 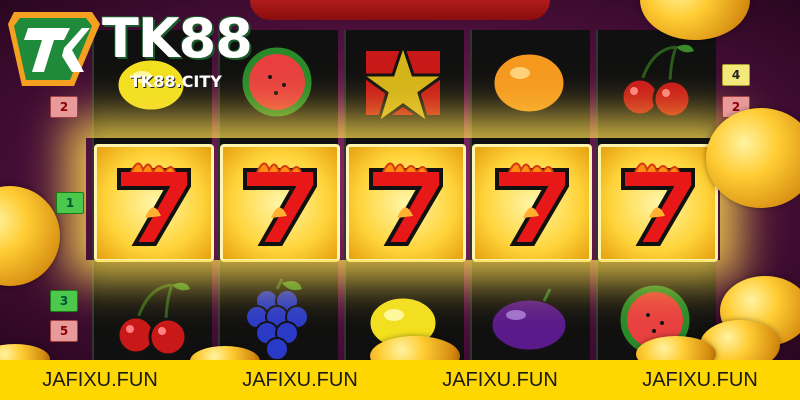 I want to click on reel-1-cherry-symbol-icon, so click(x=151, y=315).